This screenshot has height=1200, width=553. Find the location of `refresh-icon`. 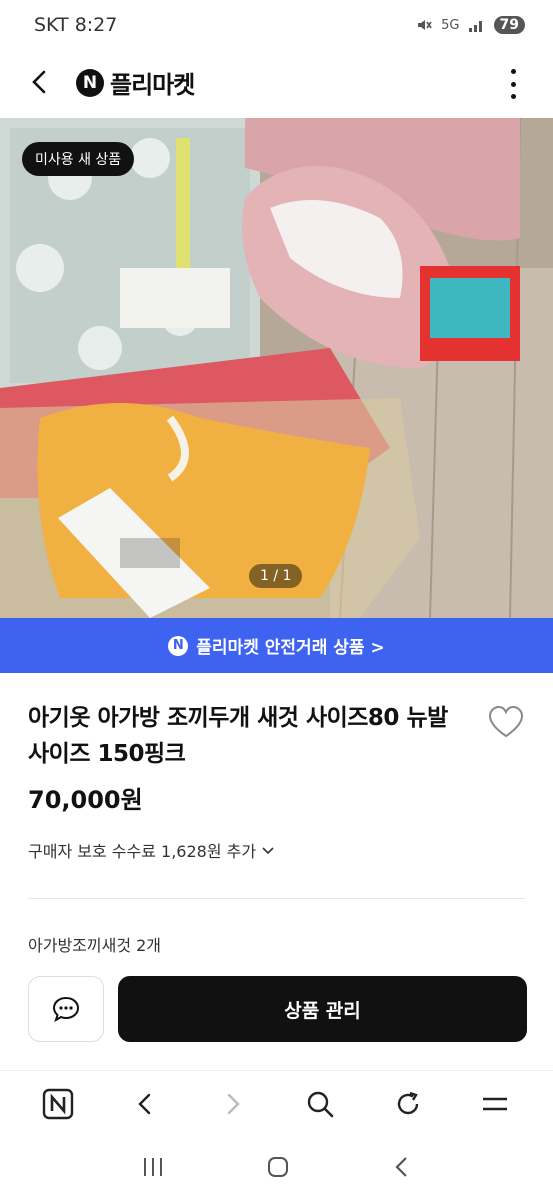

refresh-icon is located at coordinates (407, 1102).